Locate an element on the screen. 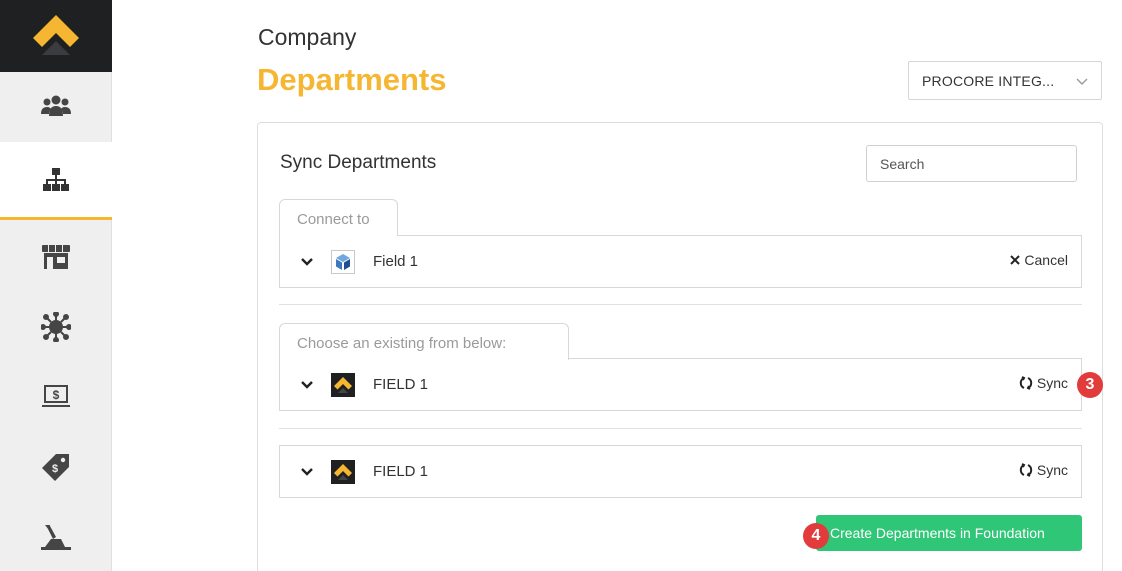 The image size is (1122, 571). sidebar-item-pricing: $ is located at coordinates (56, 467).